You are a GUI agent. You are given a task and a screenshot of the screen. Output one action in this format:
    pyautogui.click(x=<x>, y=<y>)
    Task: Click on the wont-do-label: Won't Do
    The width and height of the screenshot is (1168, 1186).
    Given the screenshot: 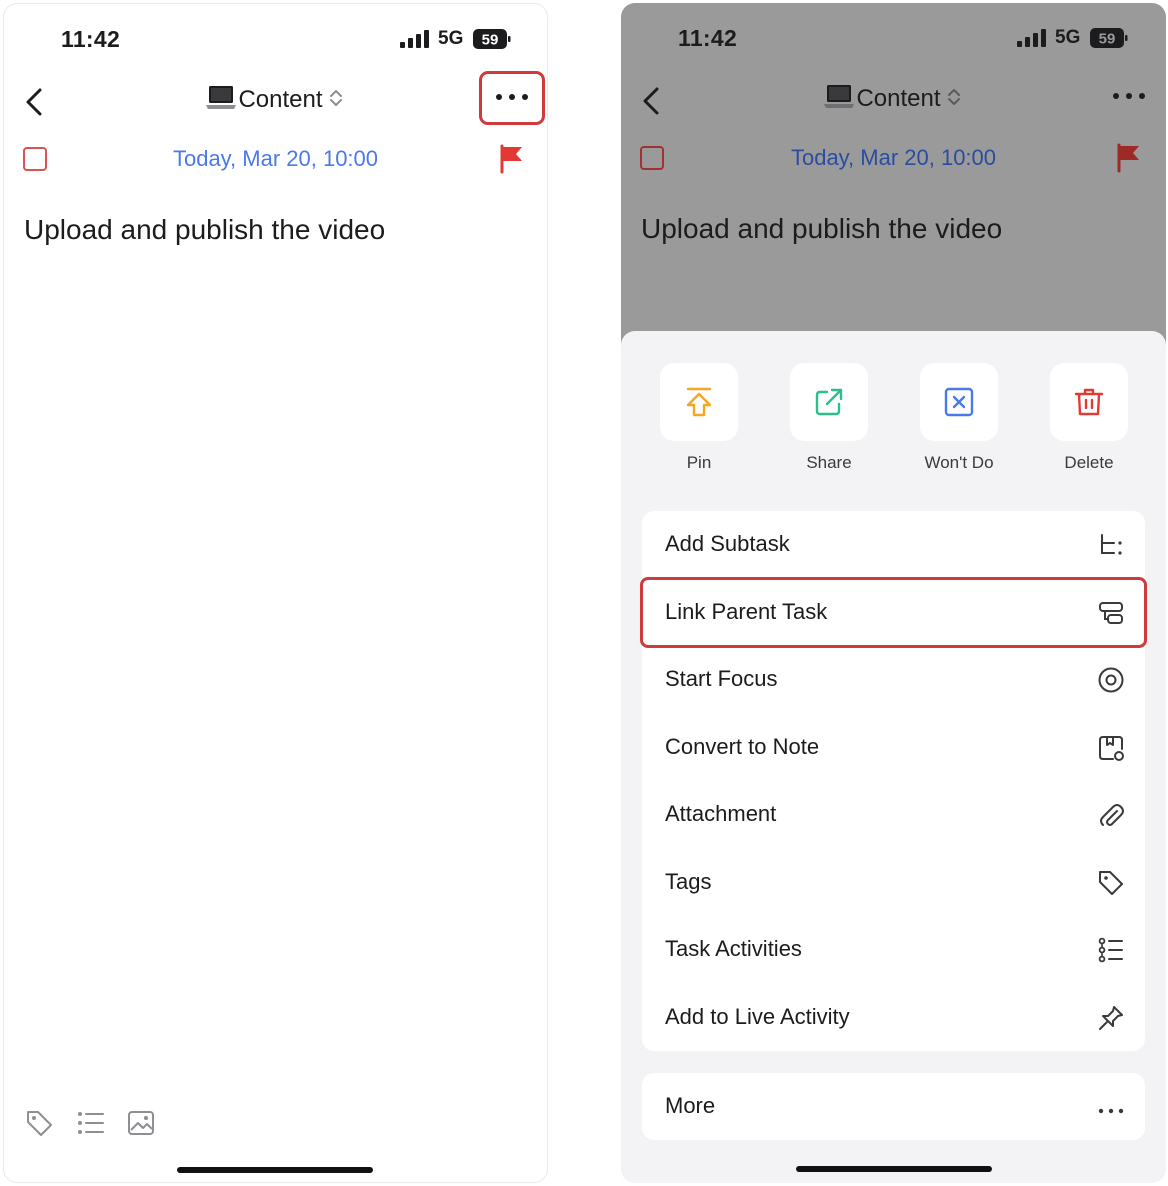 What is the action you would take?
    pyautogui.click(x=959, y=462)
    